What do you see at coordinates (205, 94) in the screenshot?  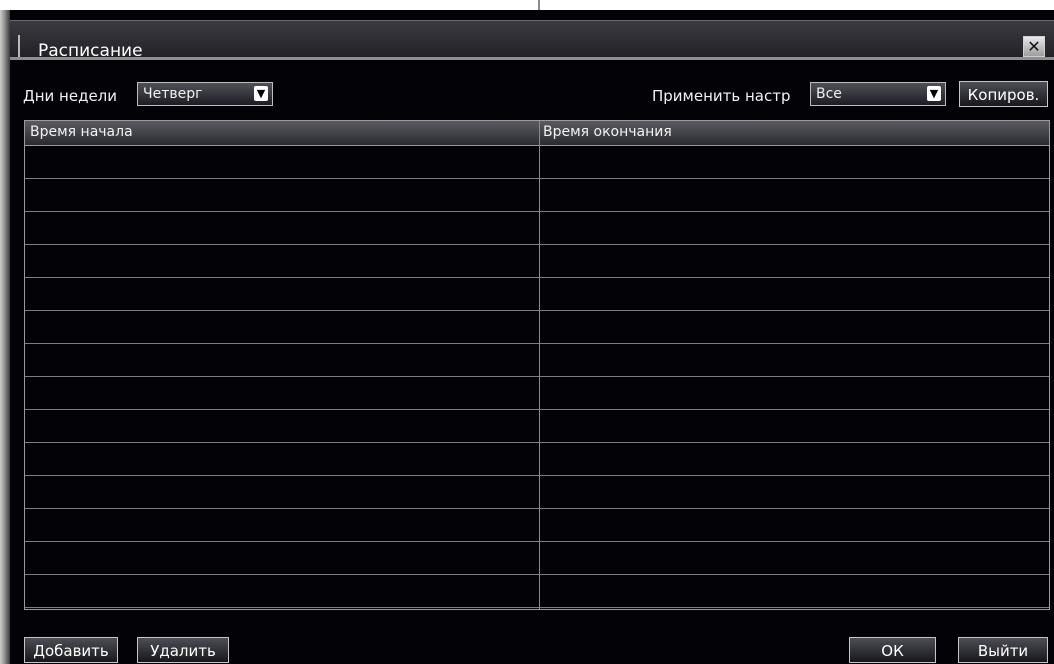 I see `weekday-select: Четверг ▼` at bounding box center [205, 94].